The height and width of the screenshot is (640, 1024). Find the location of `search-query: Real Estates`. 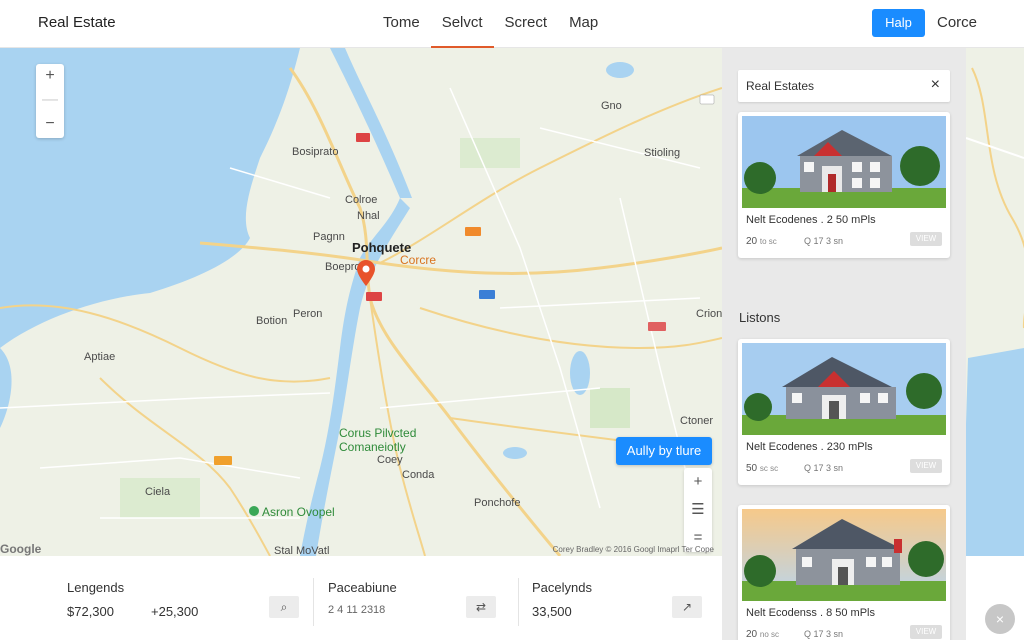

search-query: Real Estates is located at coordinates (780, 86).